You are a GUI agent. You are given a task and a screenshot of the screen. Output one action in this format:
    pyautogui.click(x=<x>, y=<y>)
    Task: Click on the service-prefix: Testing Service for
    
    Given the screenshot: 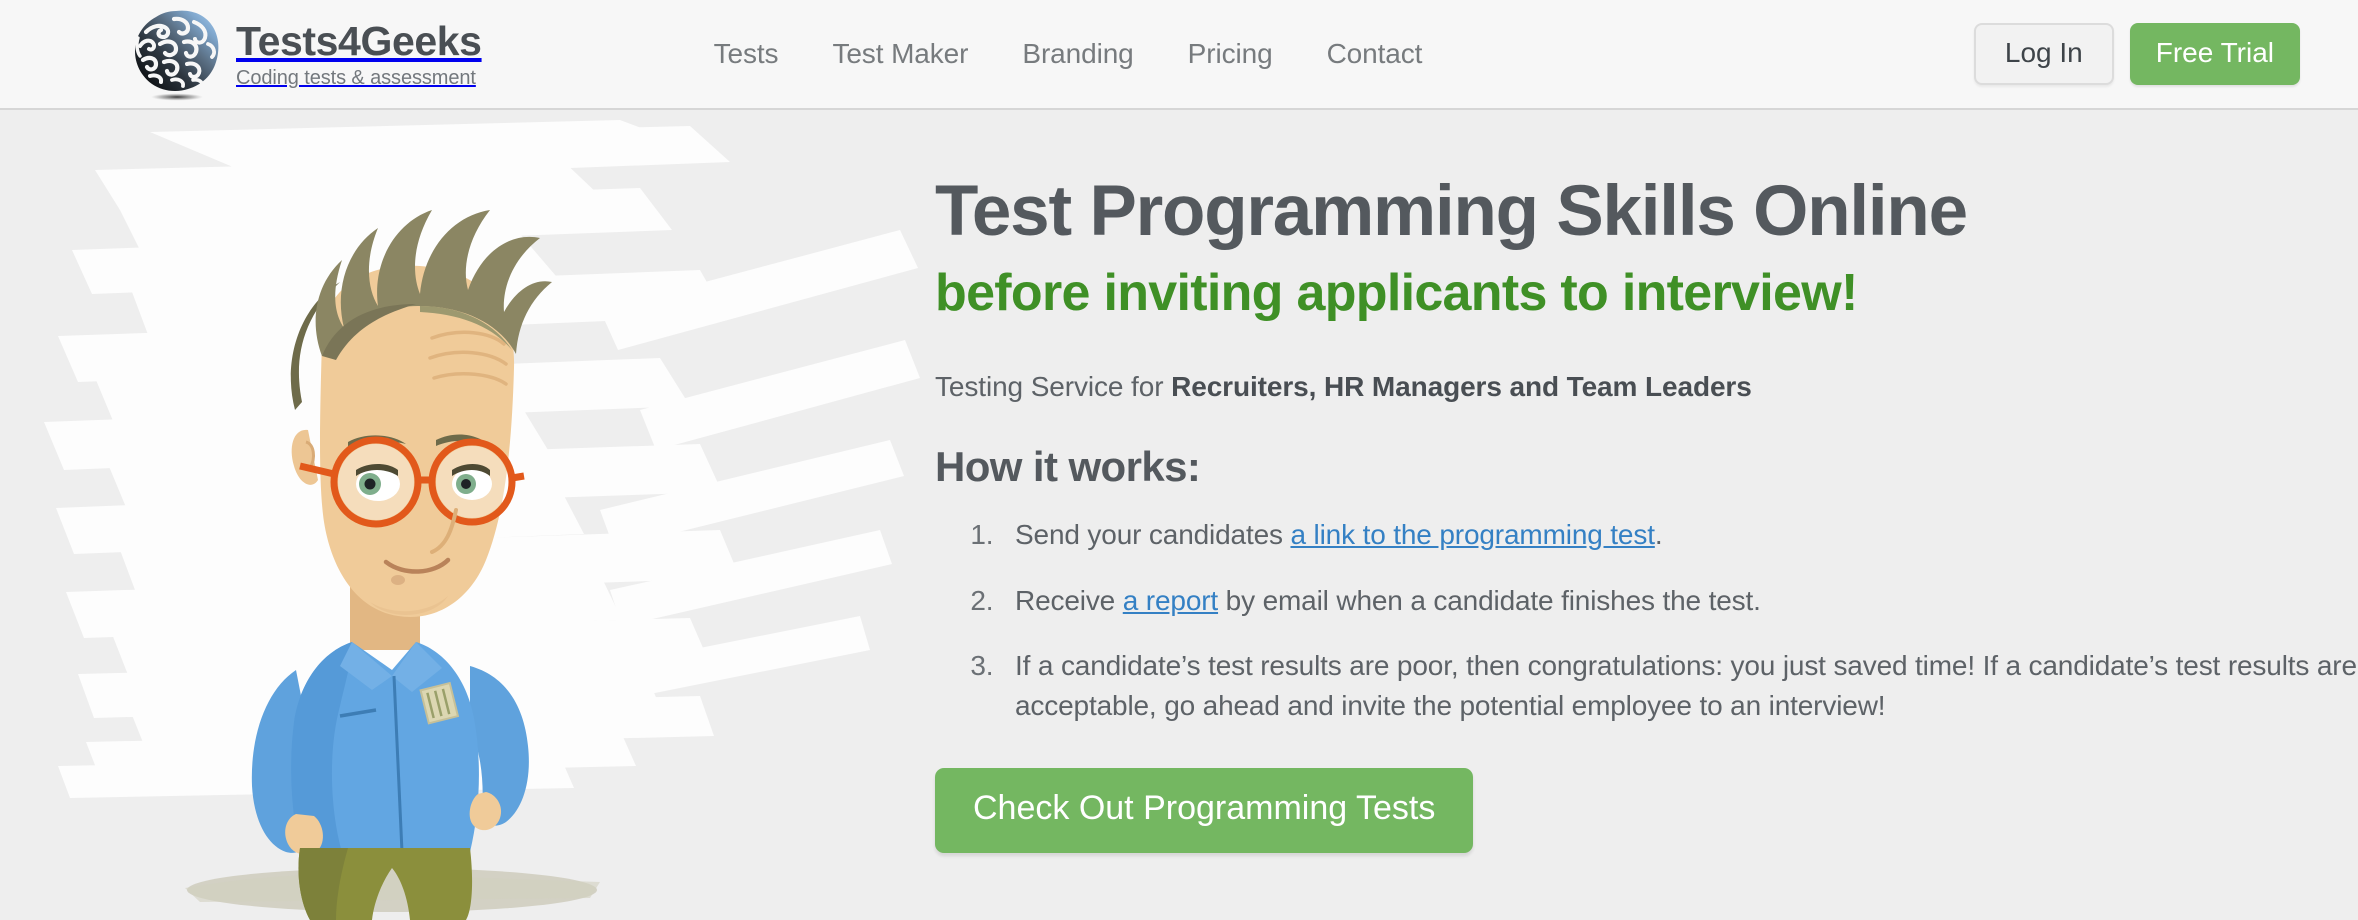 What is the action you would take?
    pyautogui.click(x=1053, y=386)
    